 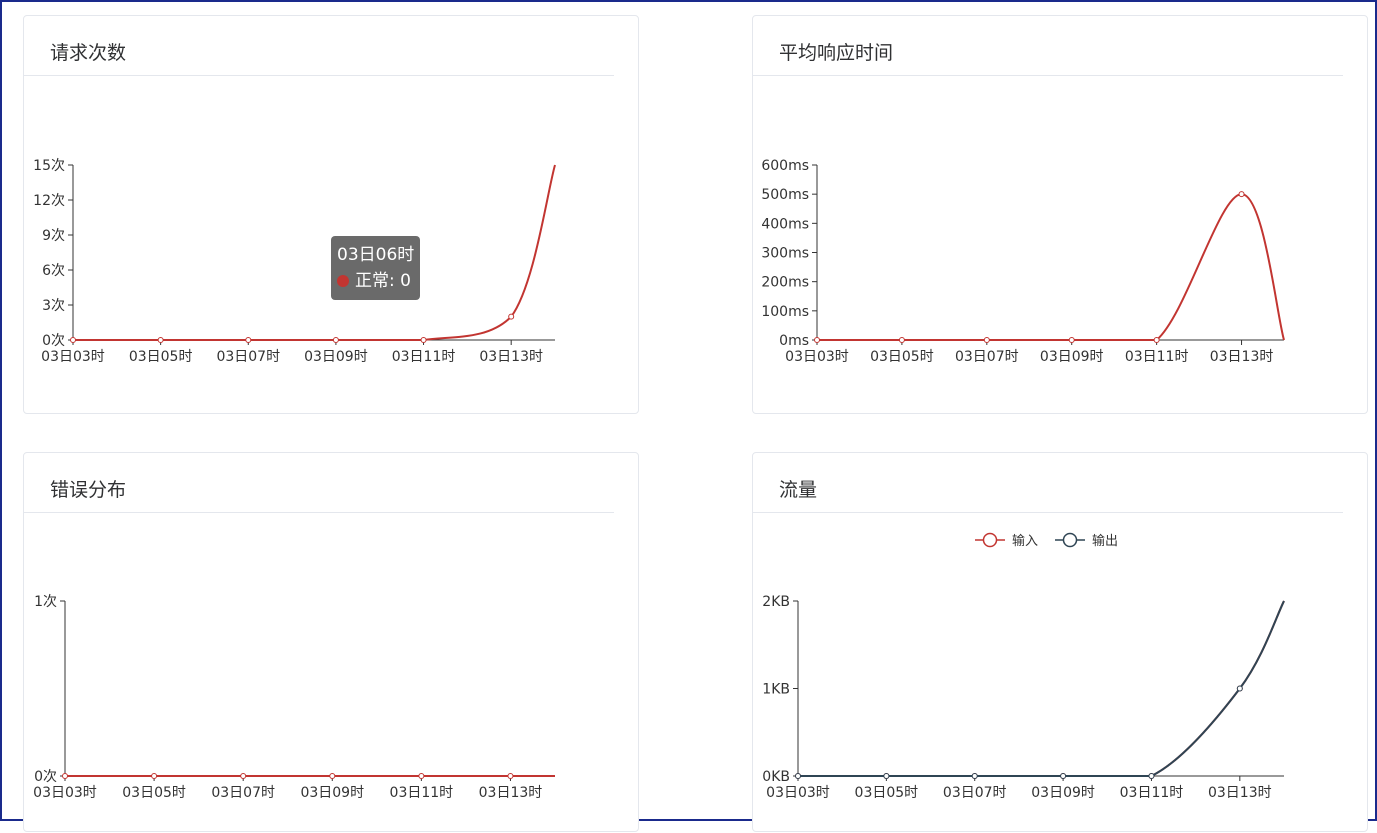 What do you see at coordinates (785, 254) in the screenshot?
I see `y-tick-label: 300ms` at bounding box center [785, 254].